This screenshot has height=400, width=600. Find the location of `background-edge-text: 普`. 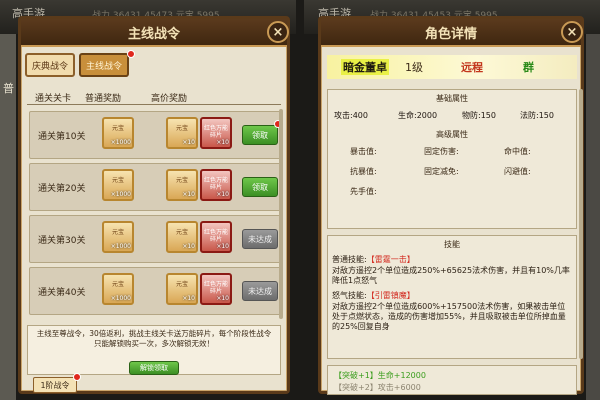

background-edge-text: 普 is located at coordinates (8, 88).